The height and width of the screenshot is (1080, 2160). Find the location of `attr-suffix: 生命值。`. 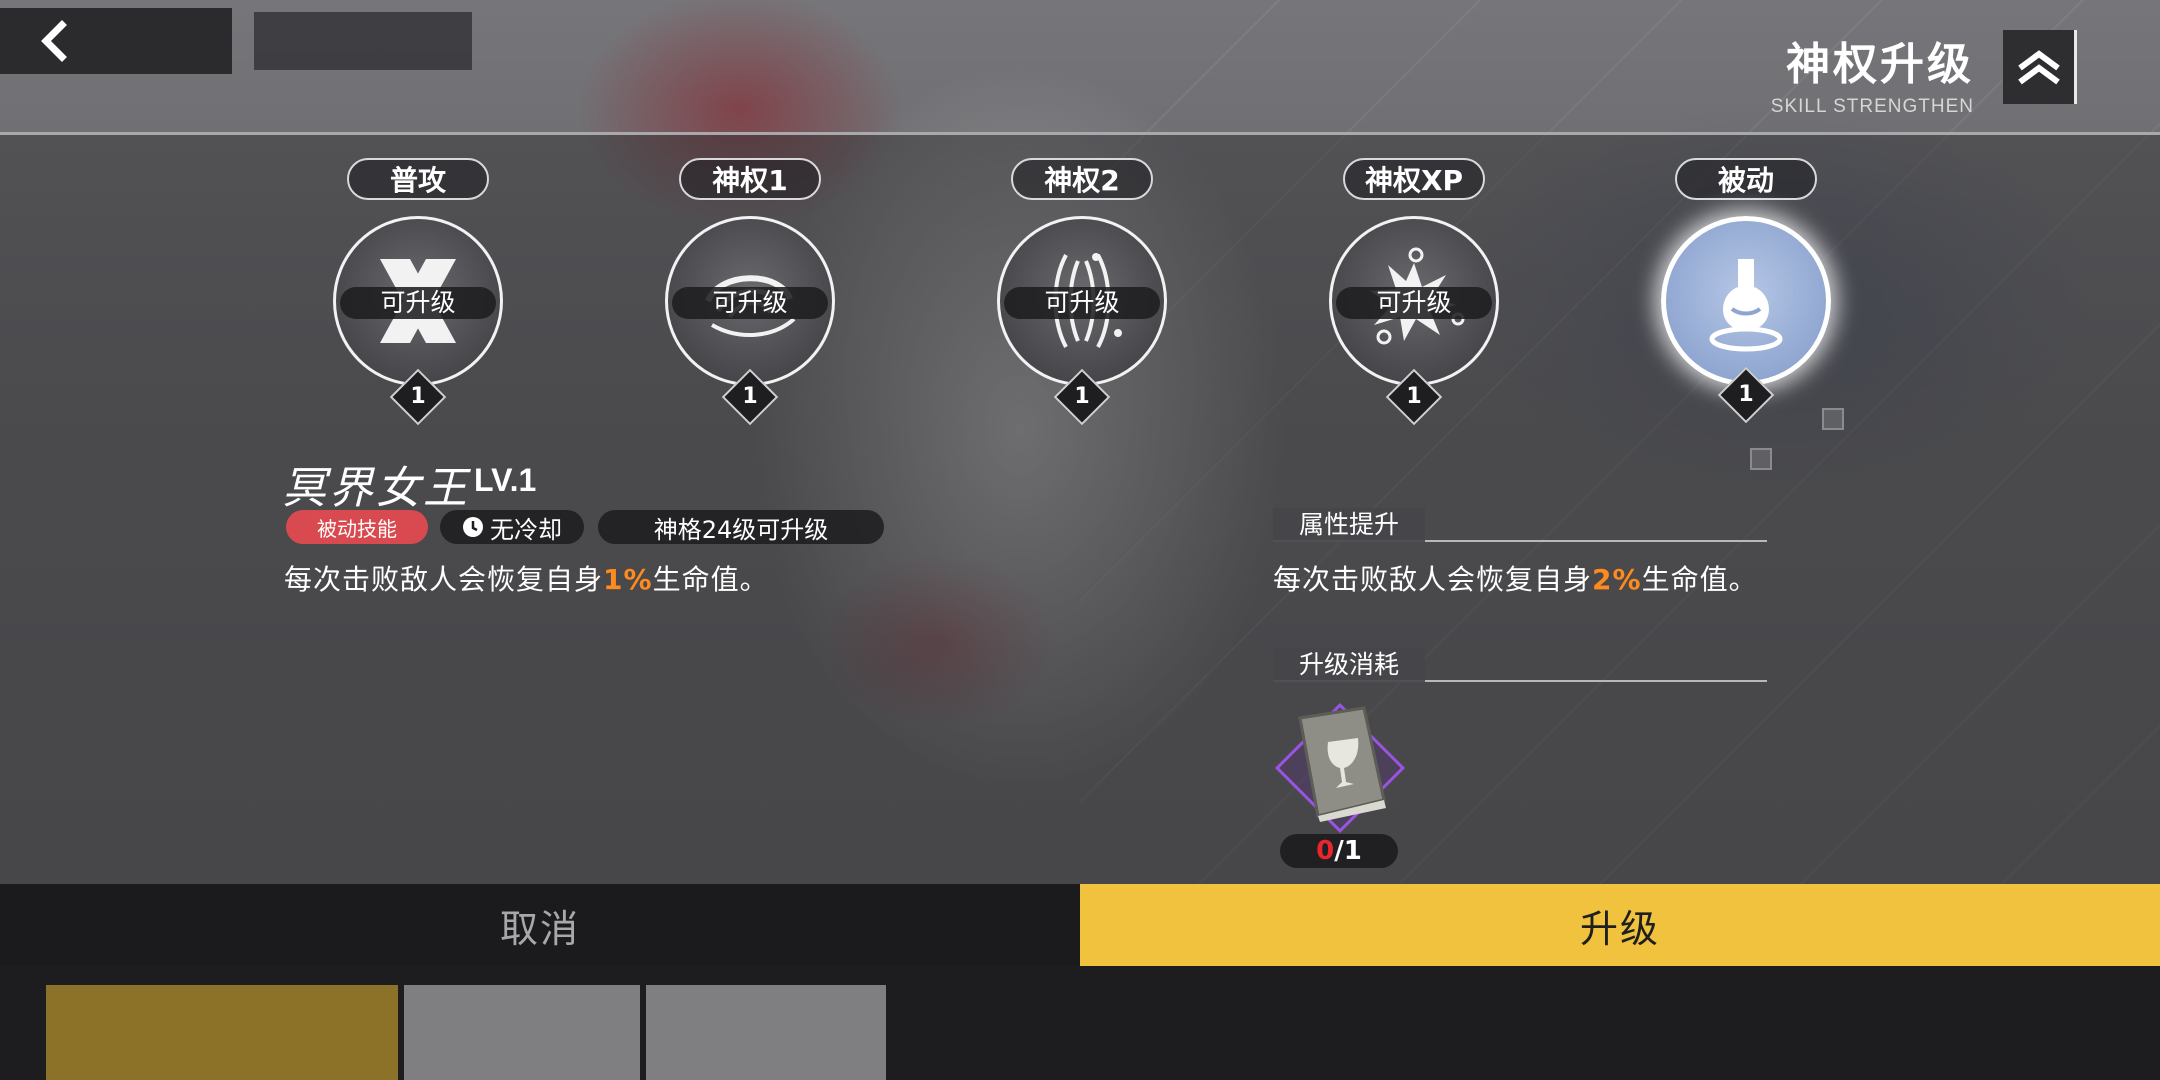

attr-suffix: 生命值。 is located at coordinates (1699, 579).